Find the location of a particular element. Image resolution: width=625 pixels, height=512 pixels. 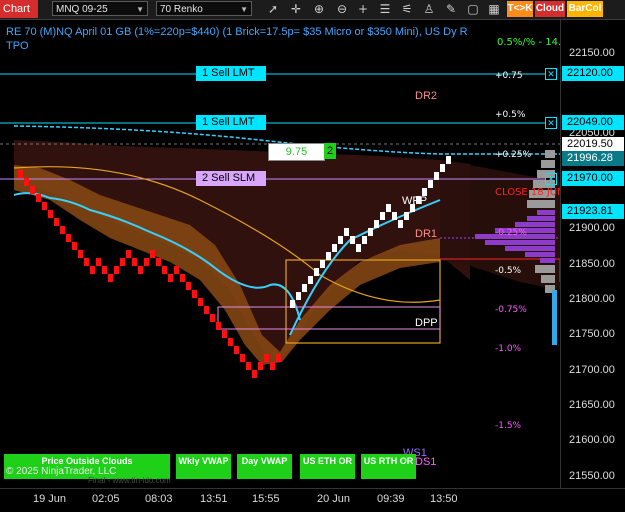

quantity-input: 9.75 is located at coordinates (296, 152).